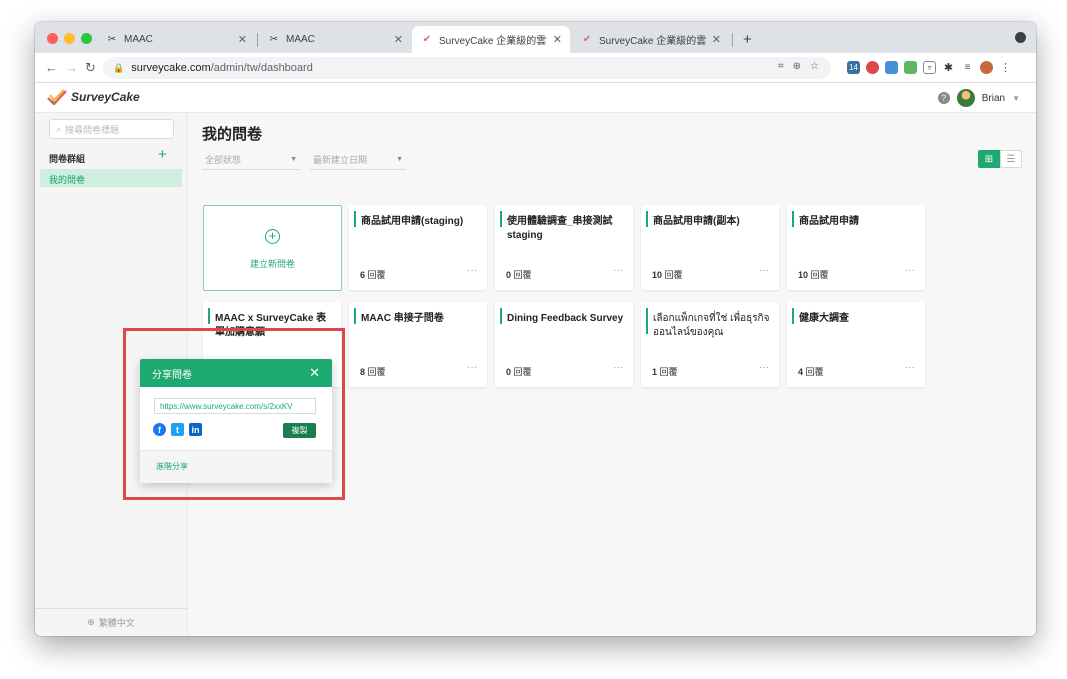 This screenshot has width=1067, height=679. I want to click on list-view-icon: ☰, so click(1011, 159).